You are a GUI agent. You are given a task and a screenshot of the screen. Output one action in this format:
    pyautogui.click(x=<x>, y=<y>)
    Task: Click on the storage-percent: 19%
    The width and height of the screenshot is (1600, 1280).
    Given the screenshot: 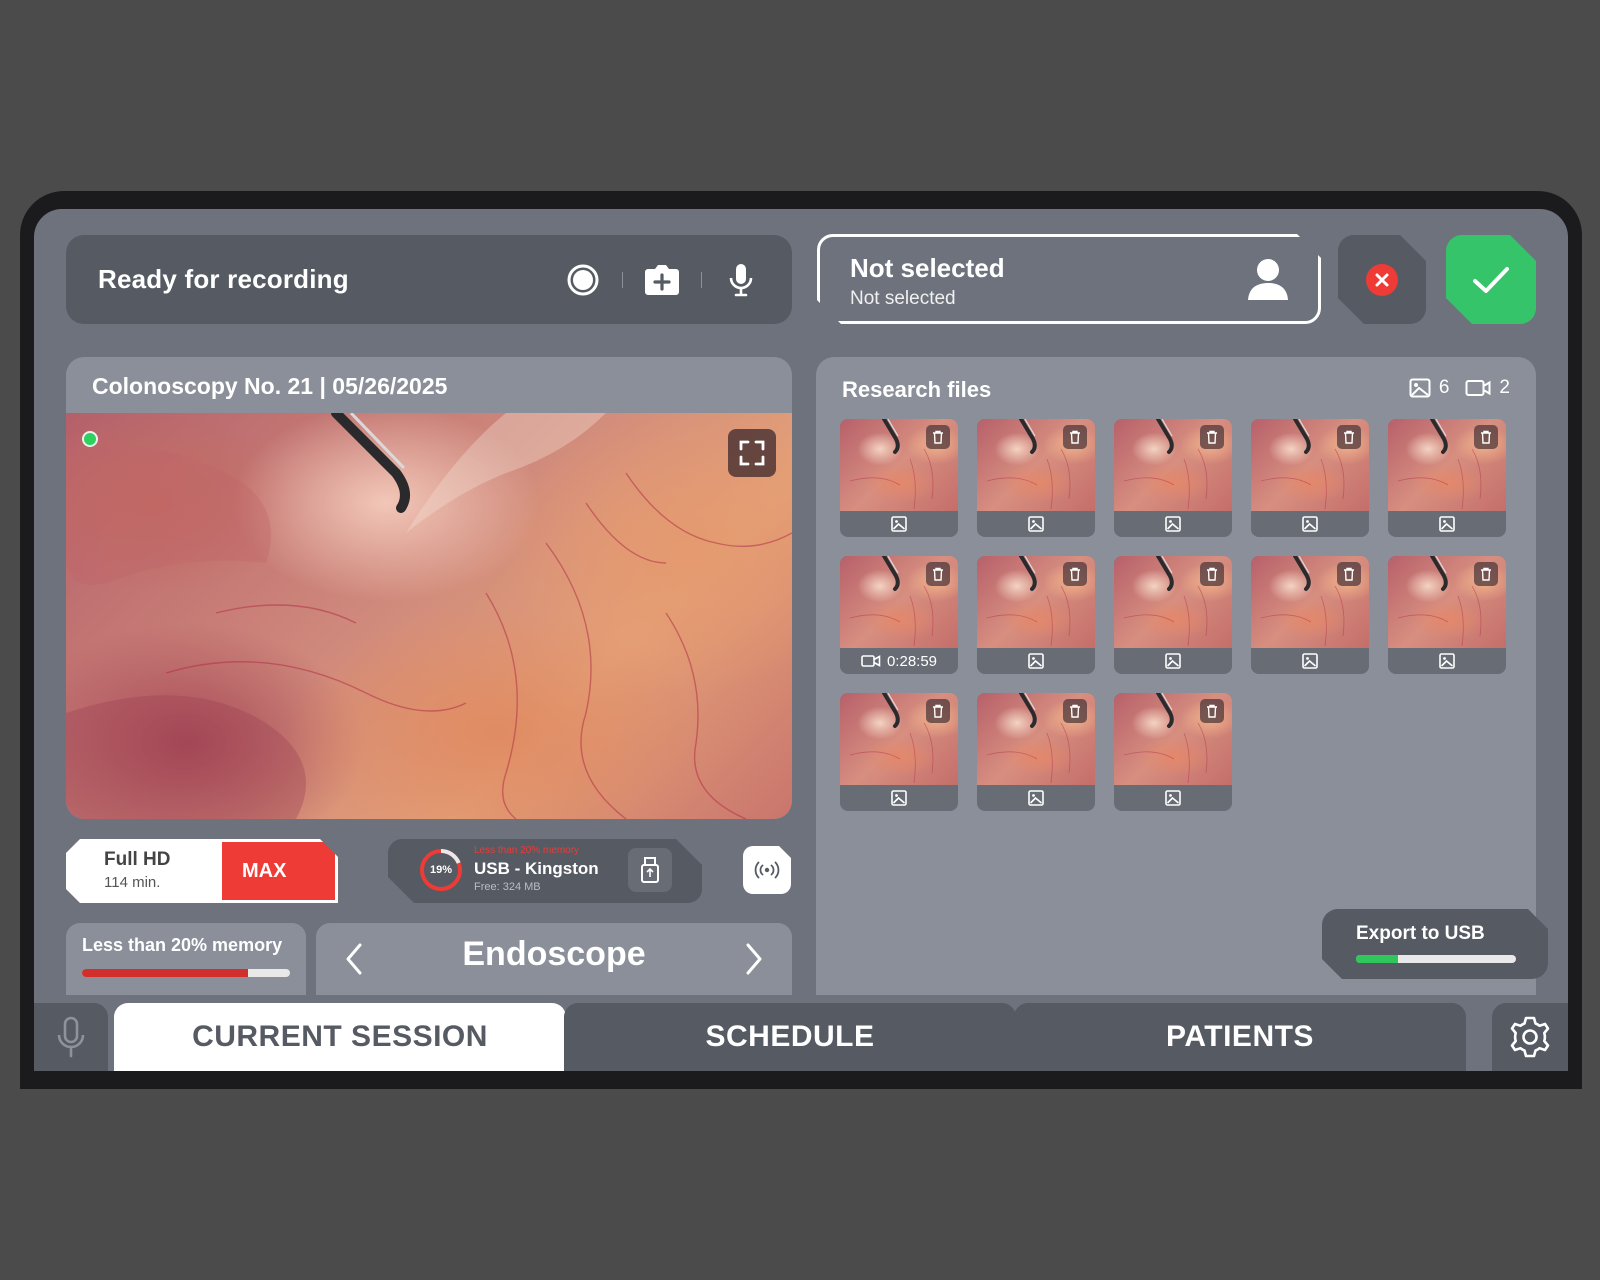 What is the action you would take?
    pyautogui.click(x=441, y=870)
    